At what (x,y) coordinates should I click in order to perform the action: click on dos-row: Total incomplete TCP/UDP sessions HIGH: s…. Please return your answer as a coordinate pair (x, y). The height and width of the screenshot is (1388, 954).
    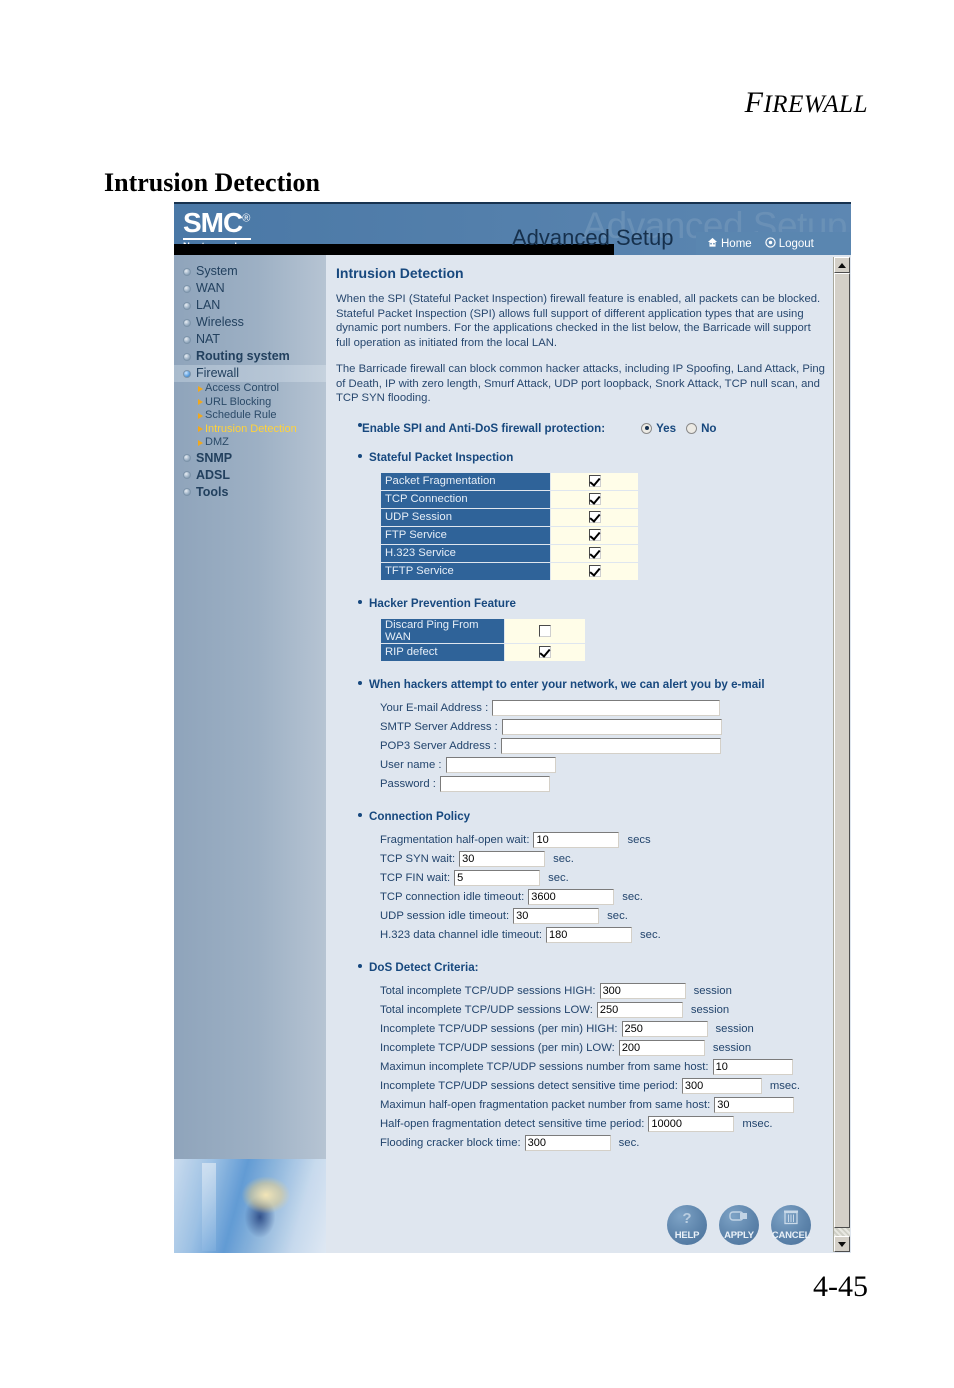
    Looking at the image, I should click on (615, 991).